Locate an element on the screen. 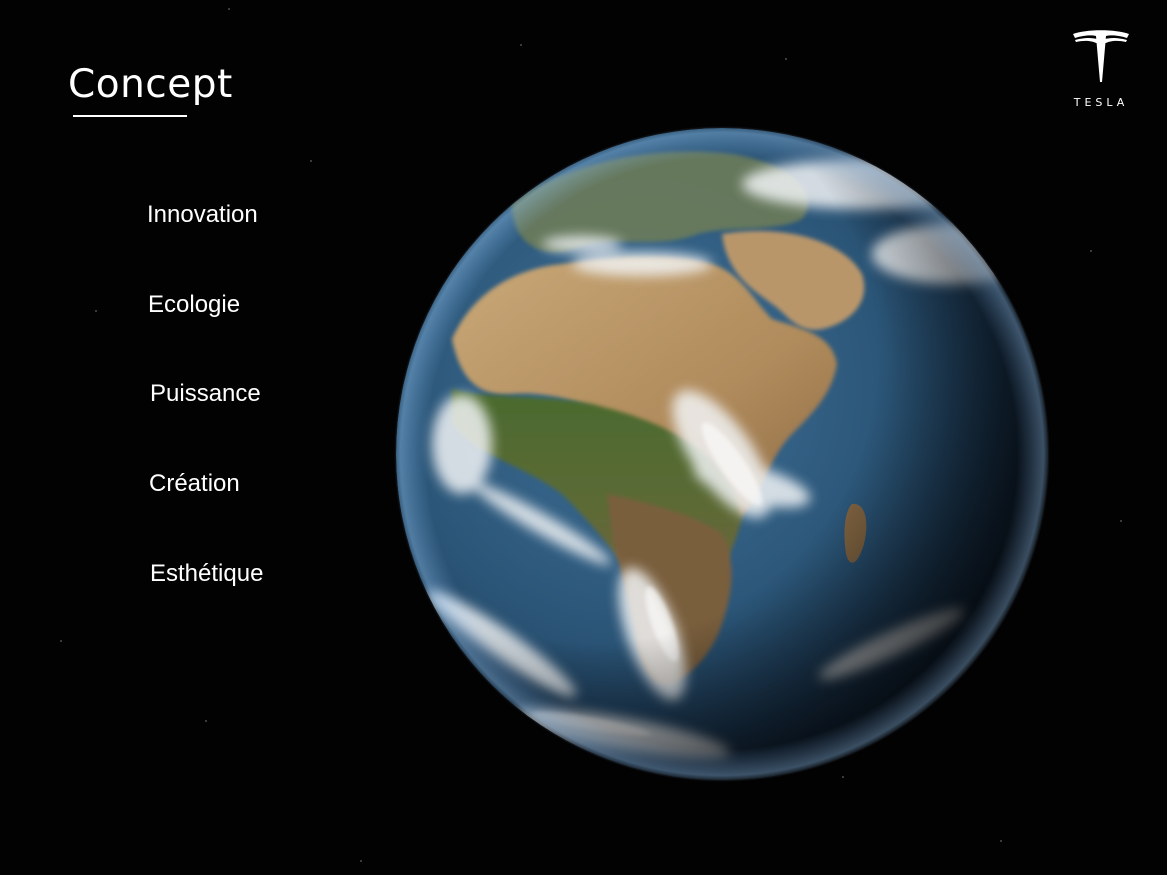 The image size is (1167, 875). page-title: Concept is located at coordinates (150, 84).